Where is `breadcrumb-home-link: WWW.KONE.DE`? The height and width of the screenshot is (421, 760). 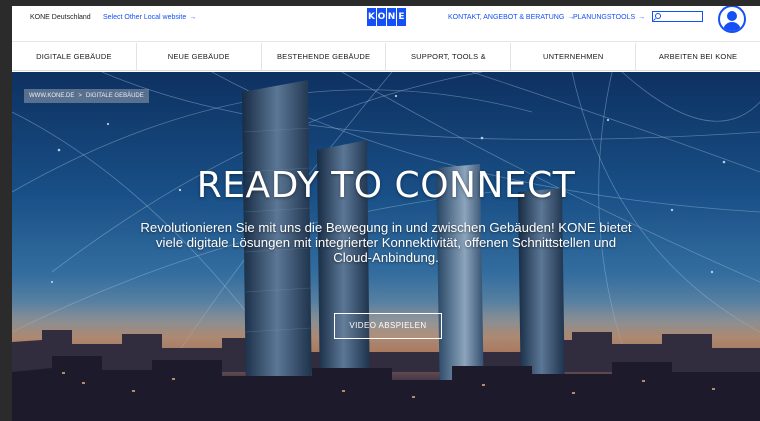 breadcrumb-home-link: WWW.KONE.DE is located at coordinates (51, 96).